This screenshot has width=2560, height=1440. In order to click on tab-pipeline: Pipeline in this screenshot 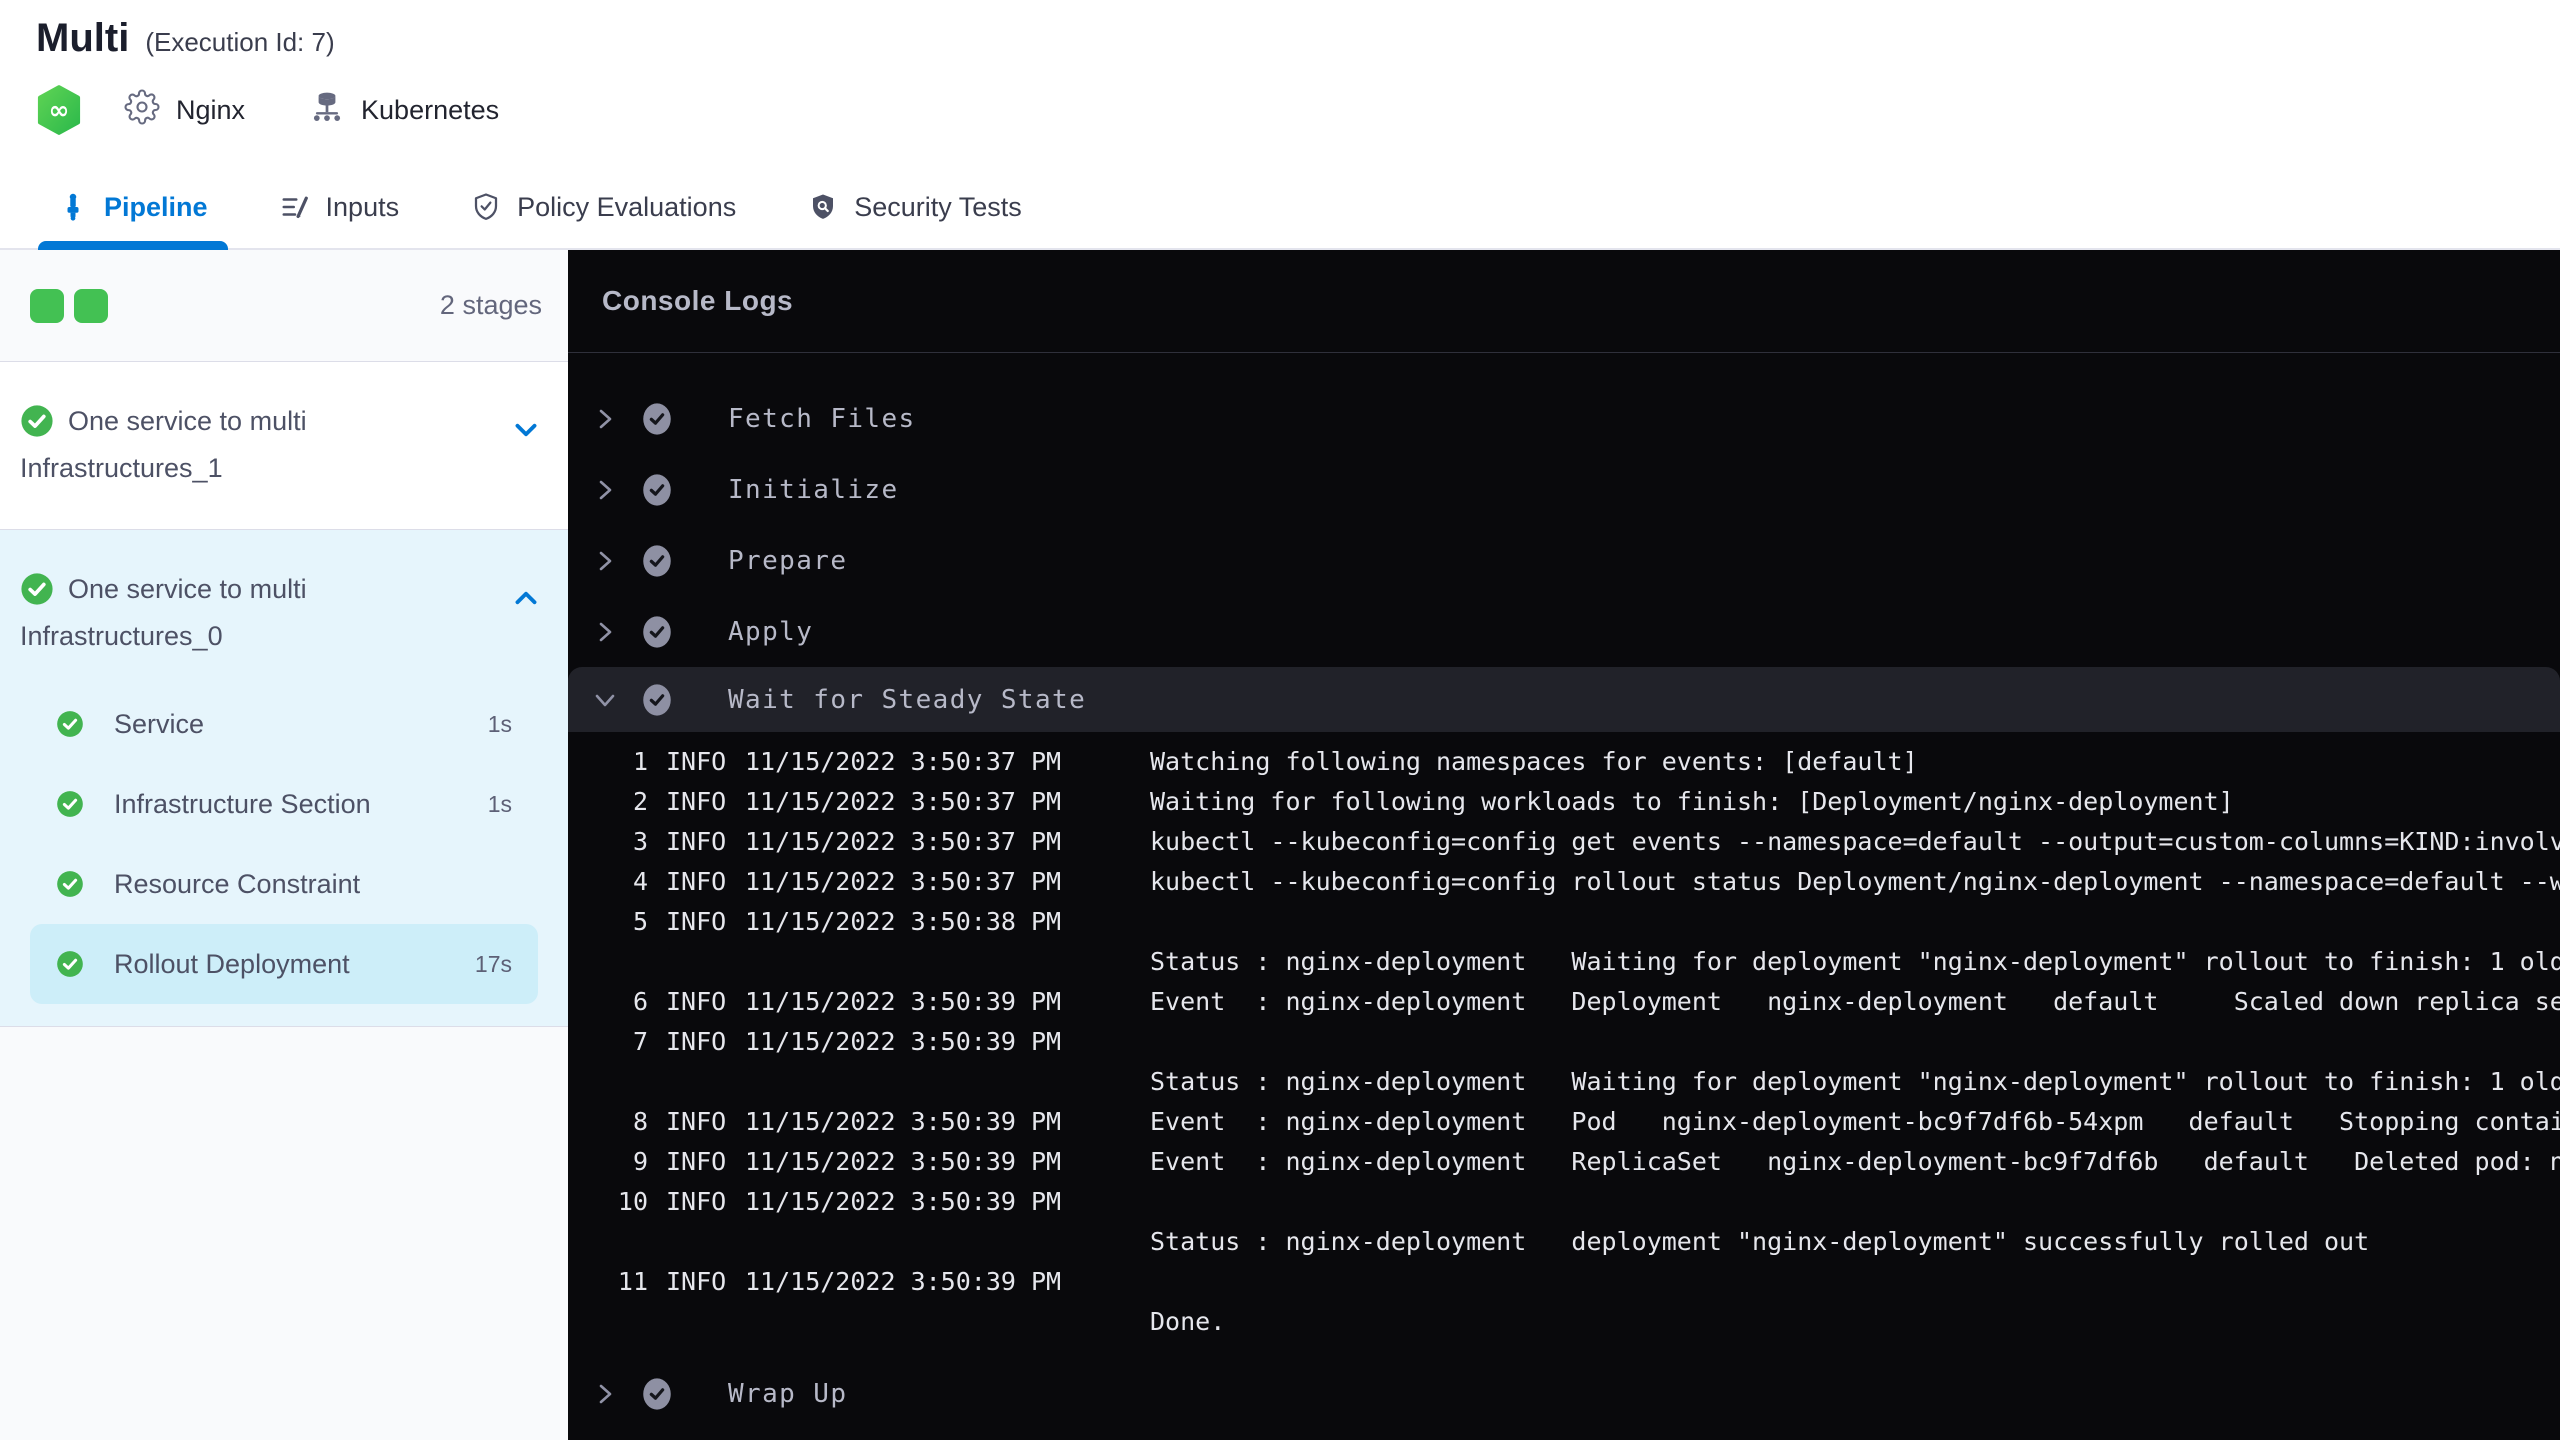, I will do `click(133, 208)`.